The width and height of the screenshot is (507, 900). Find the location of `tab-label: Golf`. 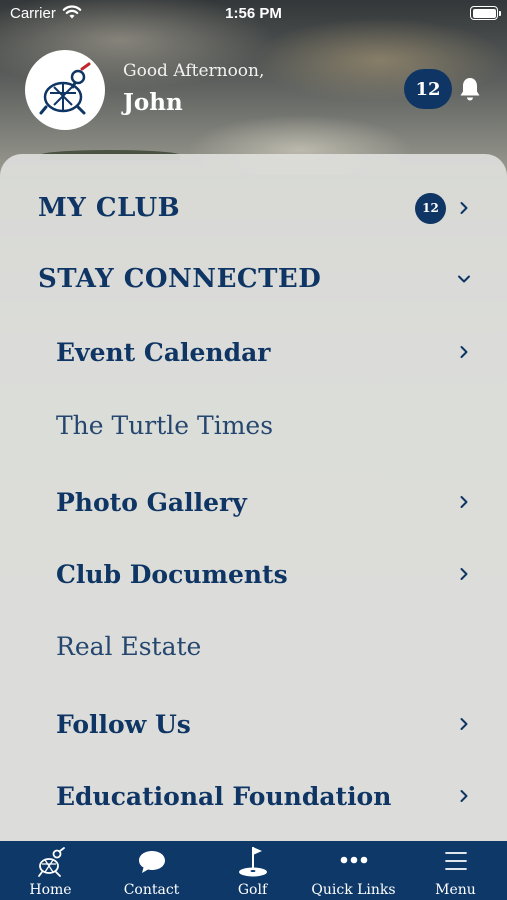

tab-label: Golf is located at coordinates (252, 890).